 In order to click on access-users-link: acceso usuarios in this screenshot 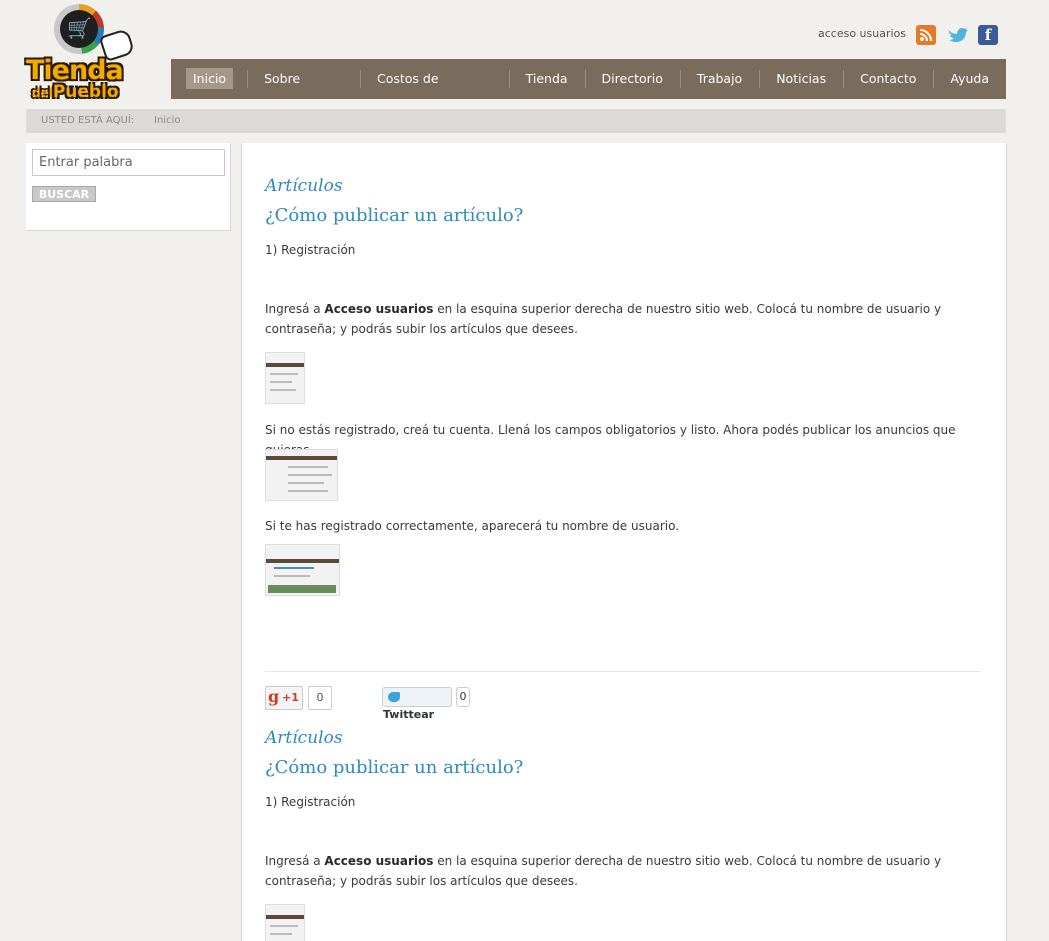, I will do `click(862, 33)`.